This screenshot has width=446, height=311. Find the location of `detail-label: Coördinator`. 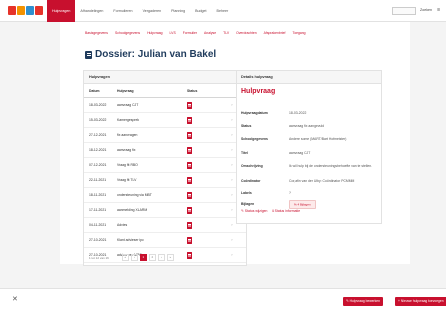

detail-label: Coördinator is located at coordinates (251, 181).